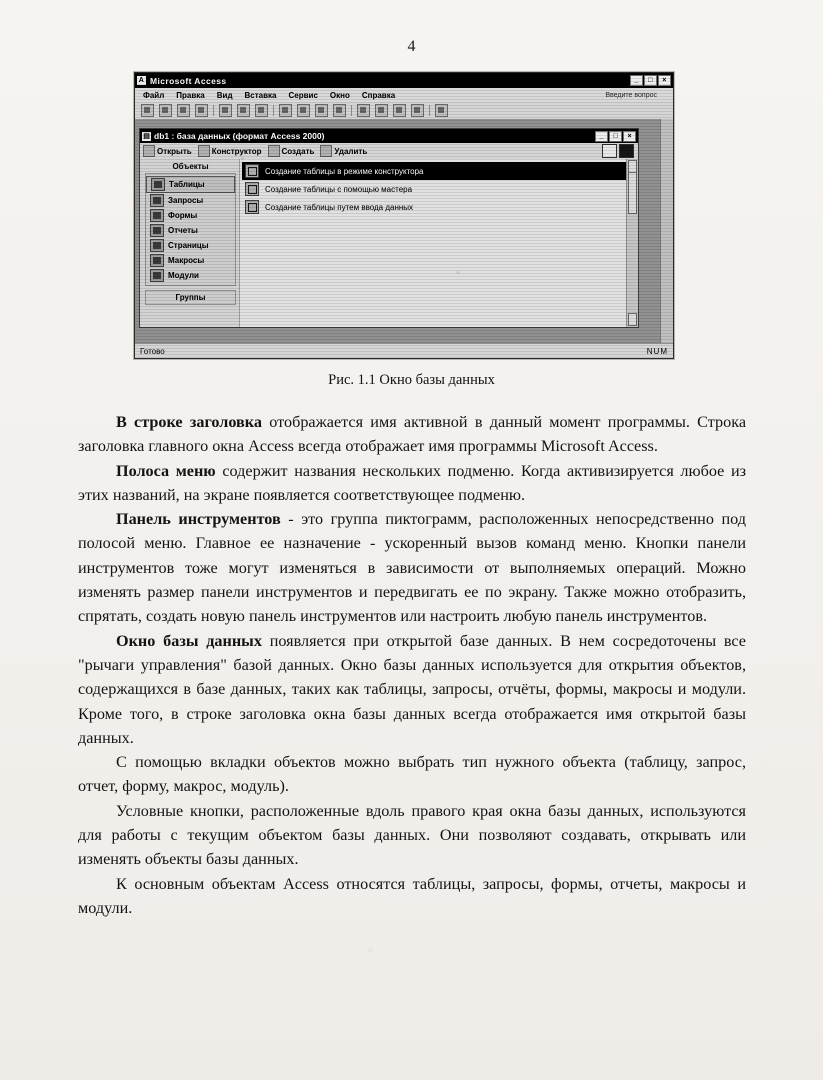 This screenshot has width=823, height=1080. I want to click on spelling-icon, so click(261, 110).